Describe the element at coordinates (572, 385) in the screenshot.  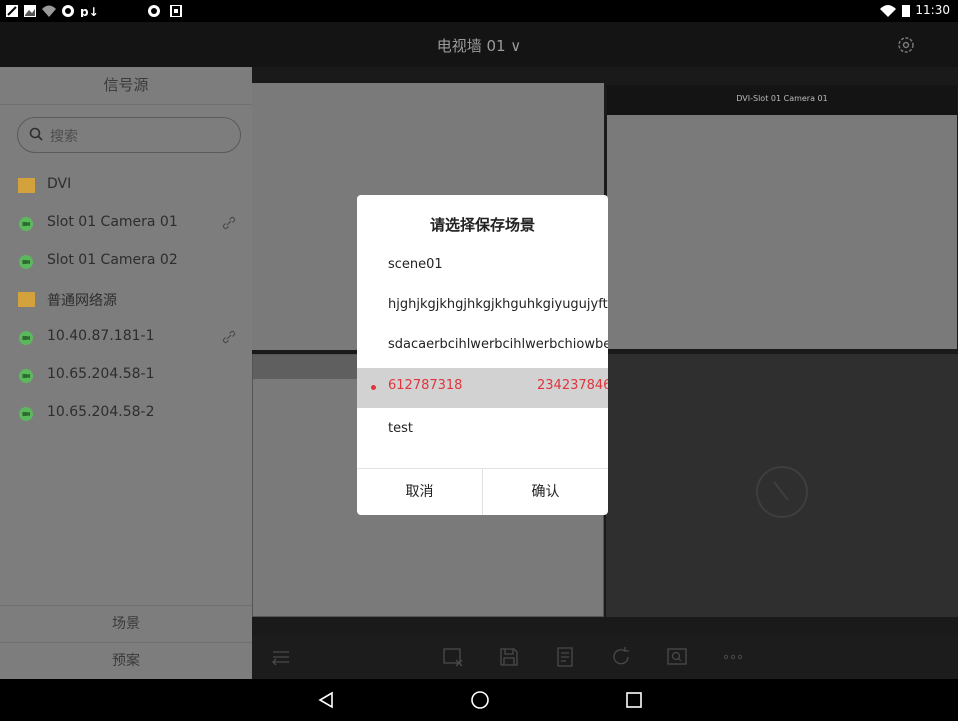
I see `scene-label-secondary: 234237846` at that location.